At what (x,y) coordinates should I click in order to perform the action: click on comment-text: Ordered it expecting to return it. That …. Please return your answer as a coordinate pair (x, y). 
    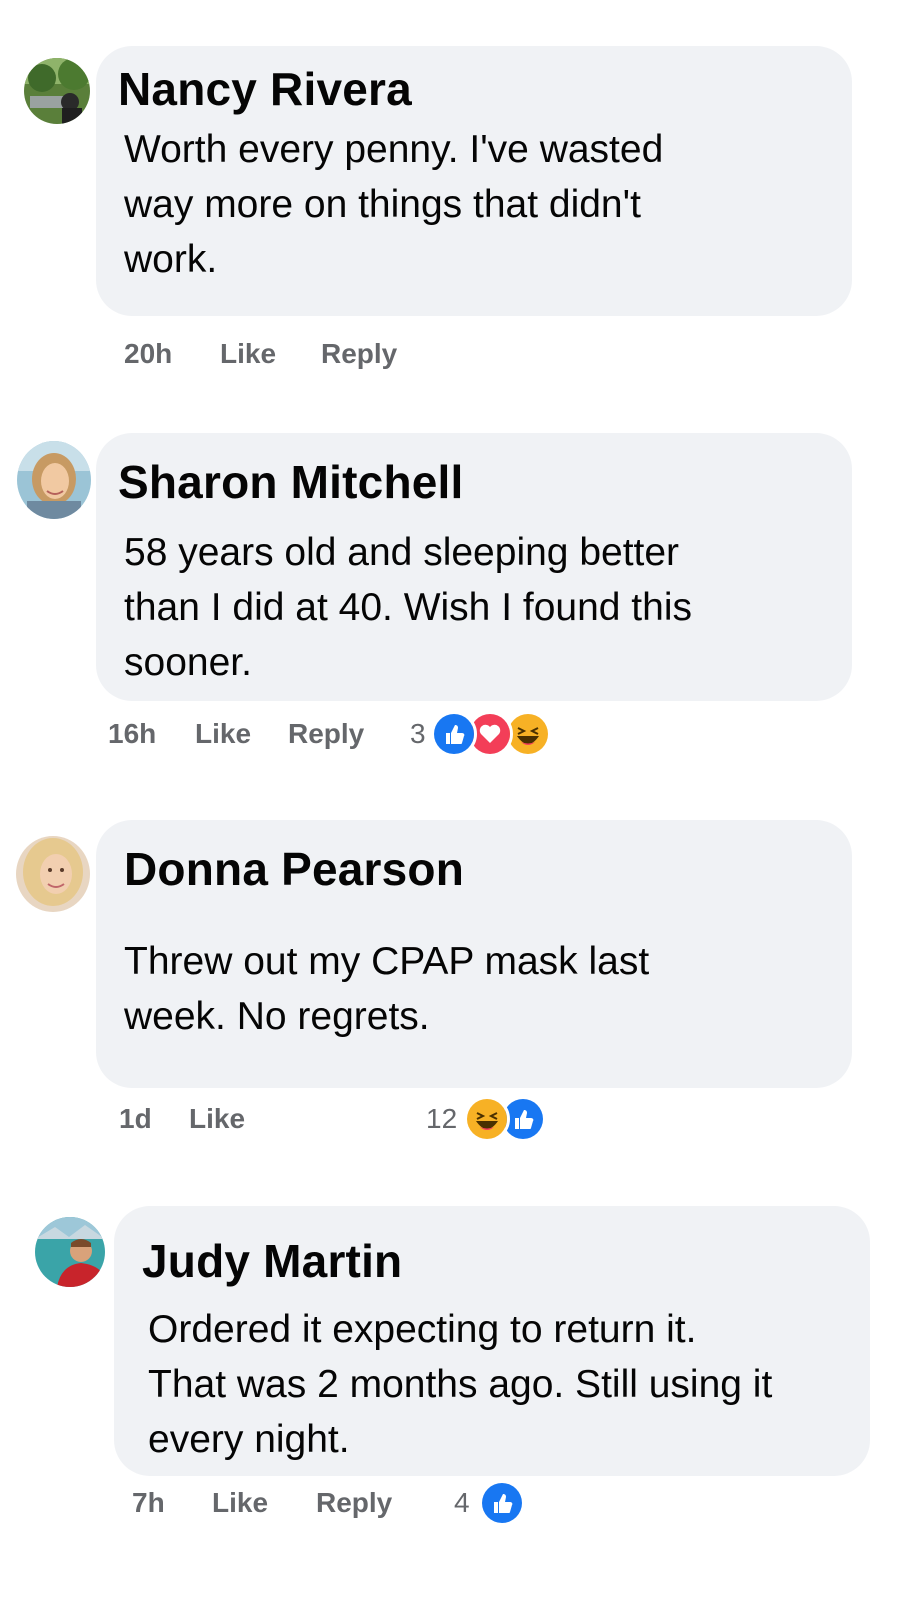
    Looking at the image, I should click on (460, 1384).